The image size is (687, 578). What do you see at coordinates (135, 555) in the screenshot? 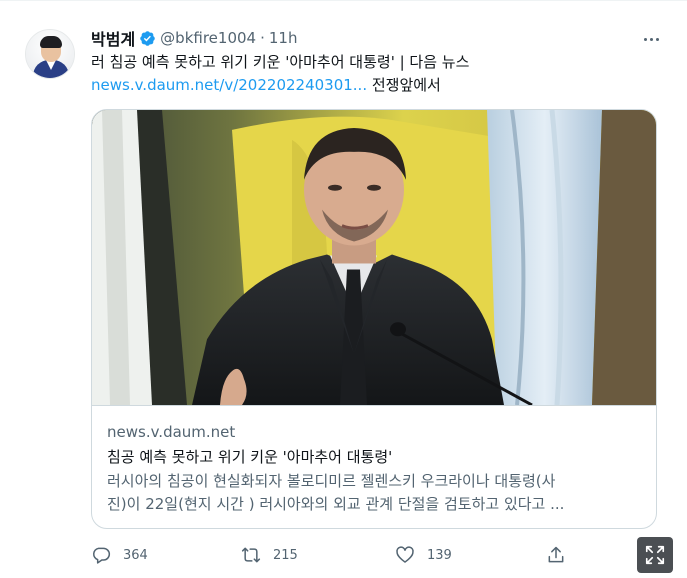
I see `reply-count: 364` at bounding box center [135, 555].